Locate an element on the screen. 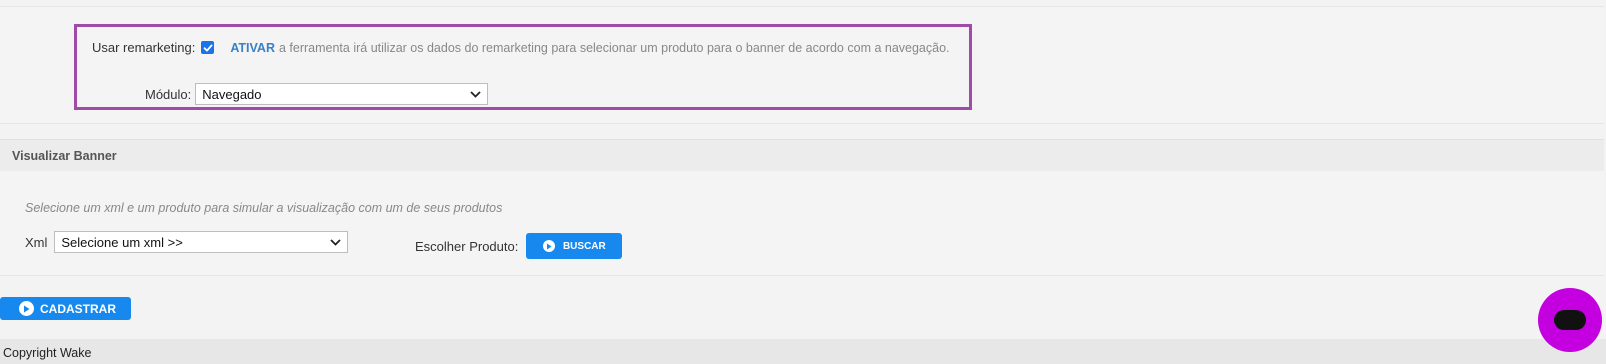  search-button: BUSCAR is located at coordinates (574, 246).